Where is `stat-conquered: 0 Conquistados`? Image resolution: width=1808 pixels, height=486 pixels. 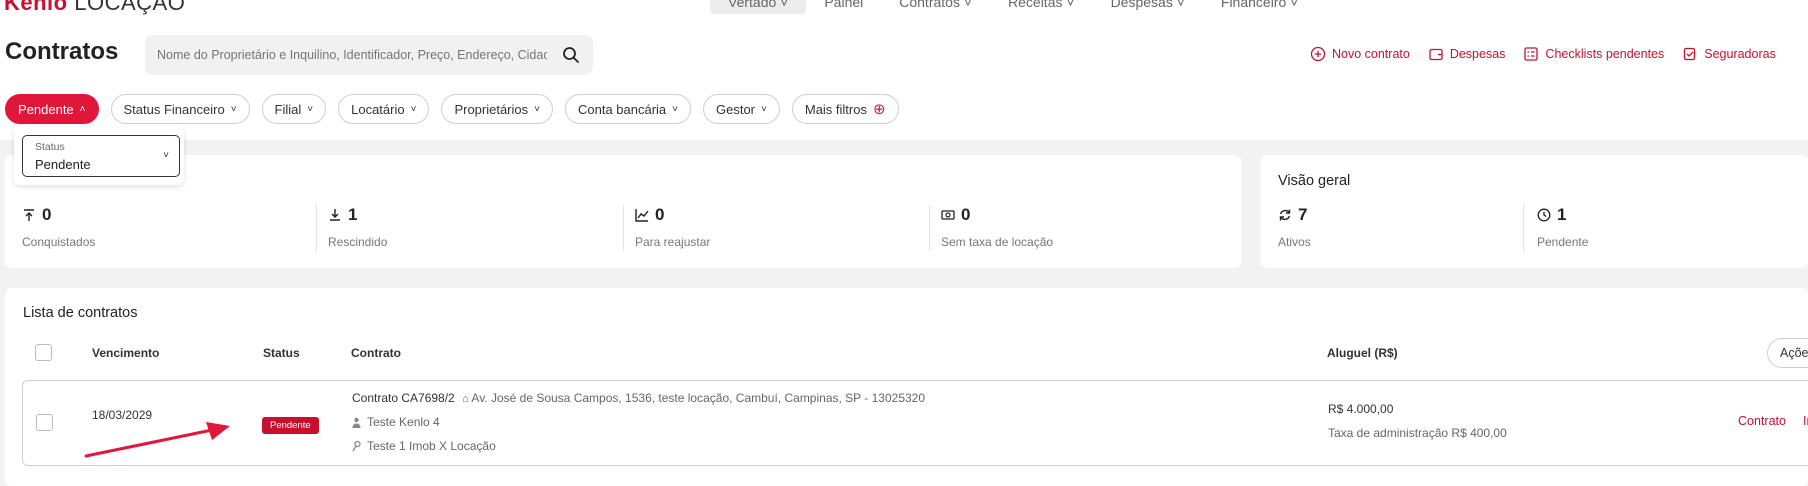 stat-conquered: 0 Conquistados is located at coordinates (58, 227).